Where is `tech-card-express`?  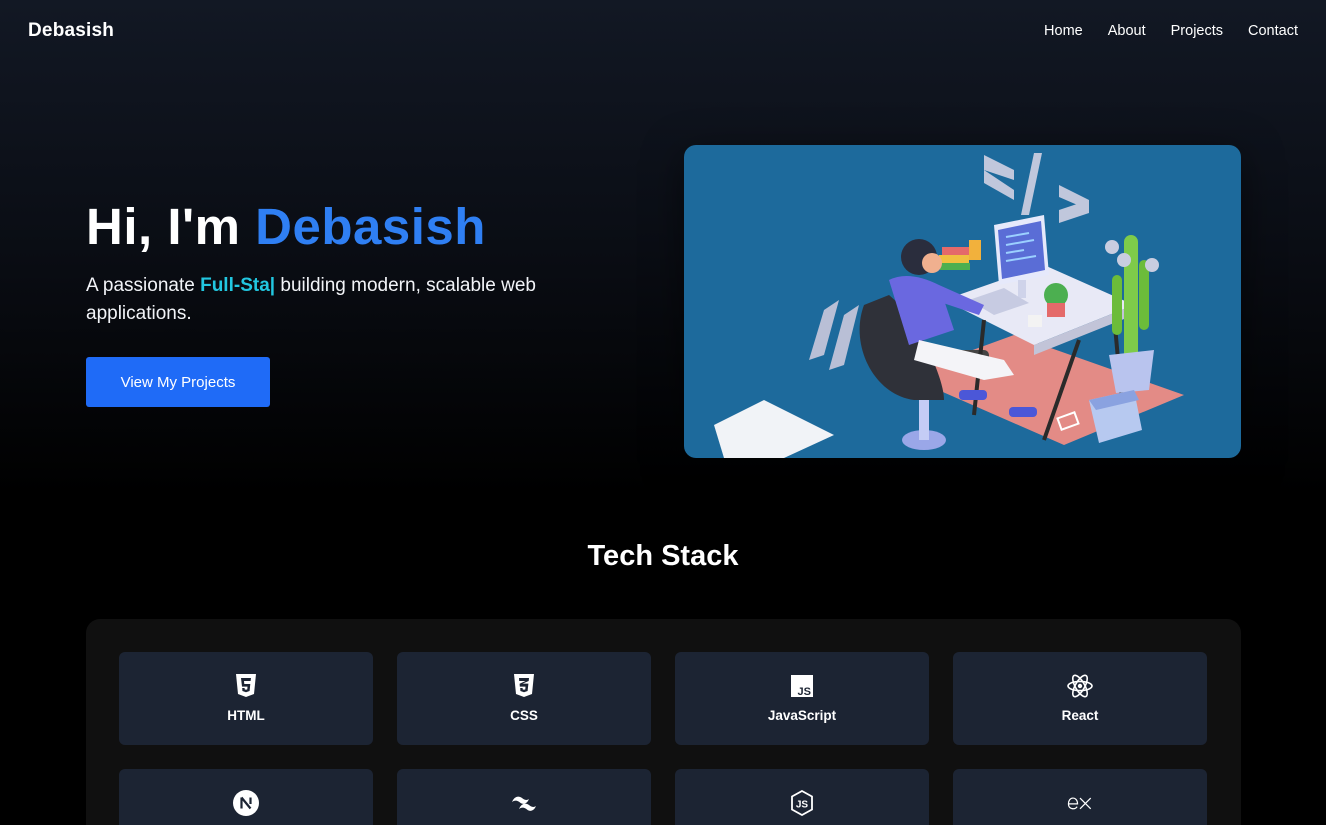
tech-card-express is located at coordinates (1080, 797).